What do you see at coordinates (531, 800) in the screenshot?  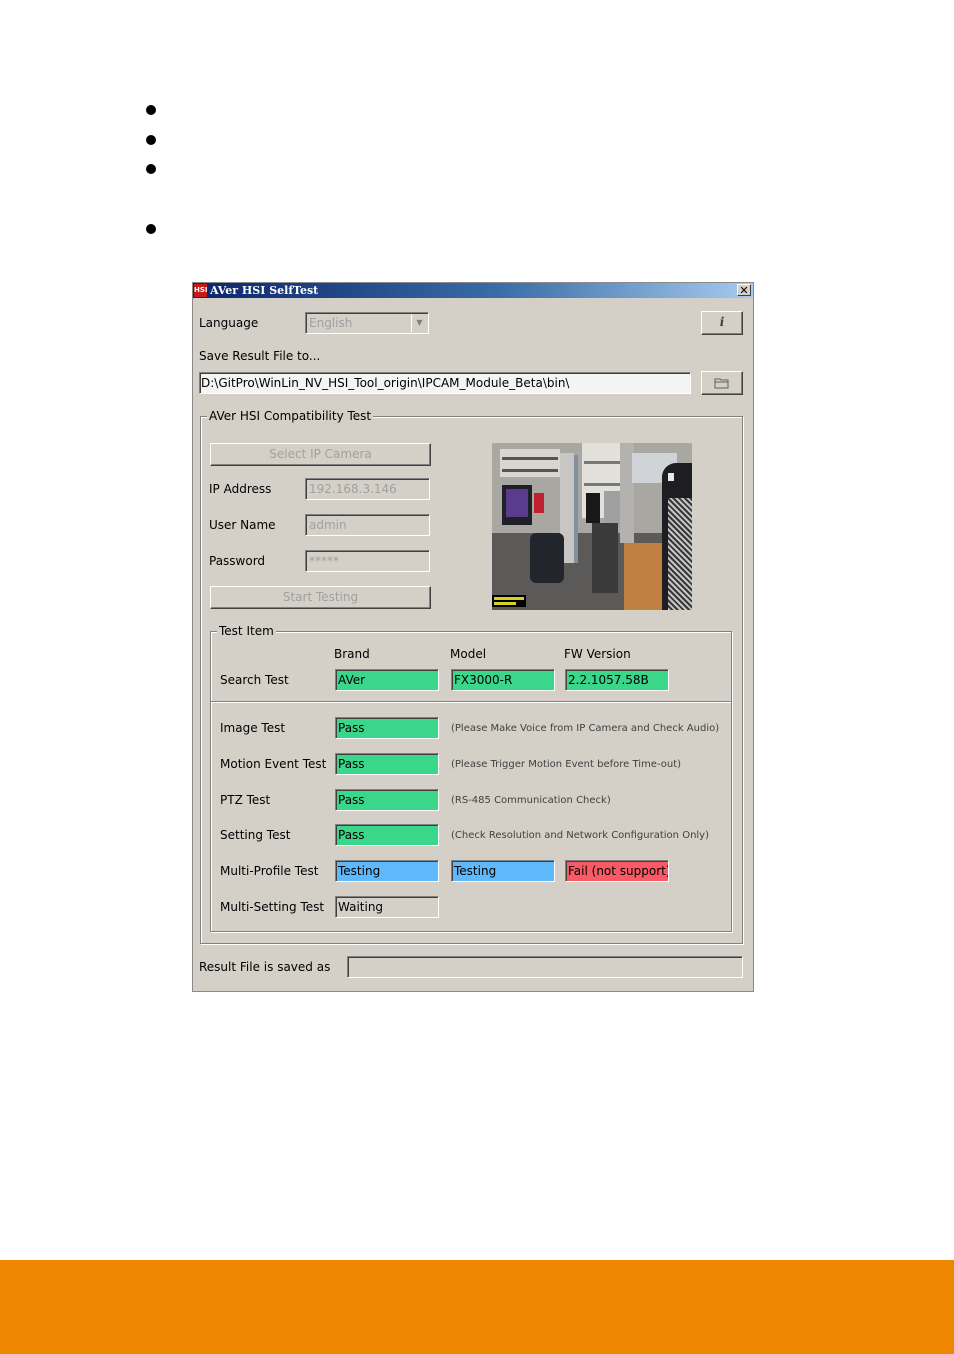 I see `ptz-test-note: (RS-485 Communication Check)` at bounding box center [531, 800].